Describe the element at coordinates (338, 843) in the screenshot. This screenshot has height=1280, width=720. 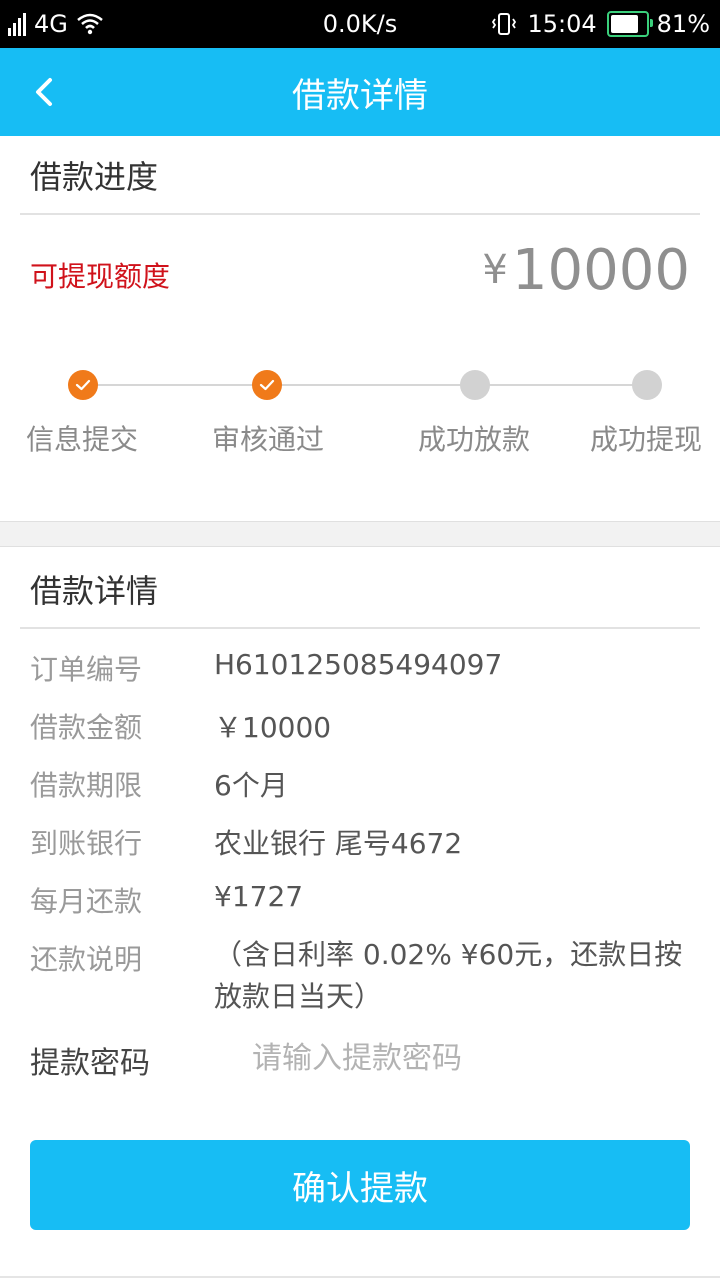
I see `bank-value: 农业银行 尾号4672` at that location.